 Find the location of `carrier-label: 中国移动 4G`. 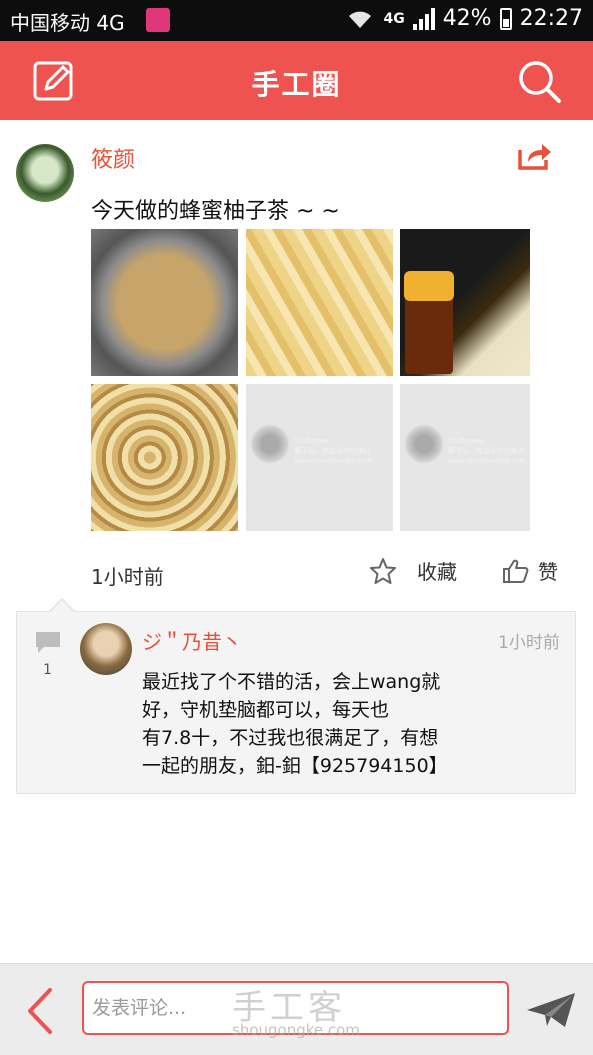

carrier-label: 中国移动 4G is located at coordinates (67, 23).